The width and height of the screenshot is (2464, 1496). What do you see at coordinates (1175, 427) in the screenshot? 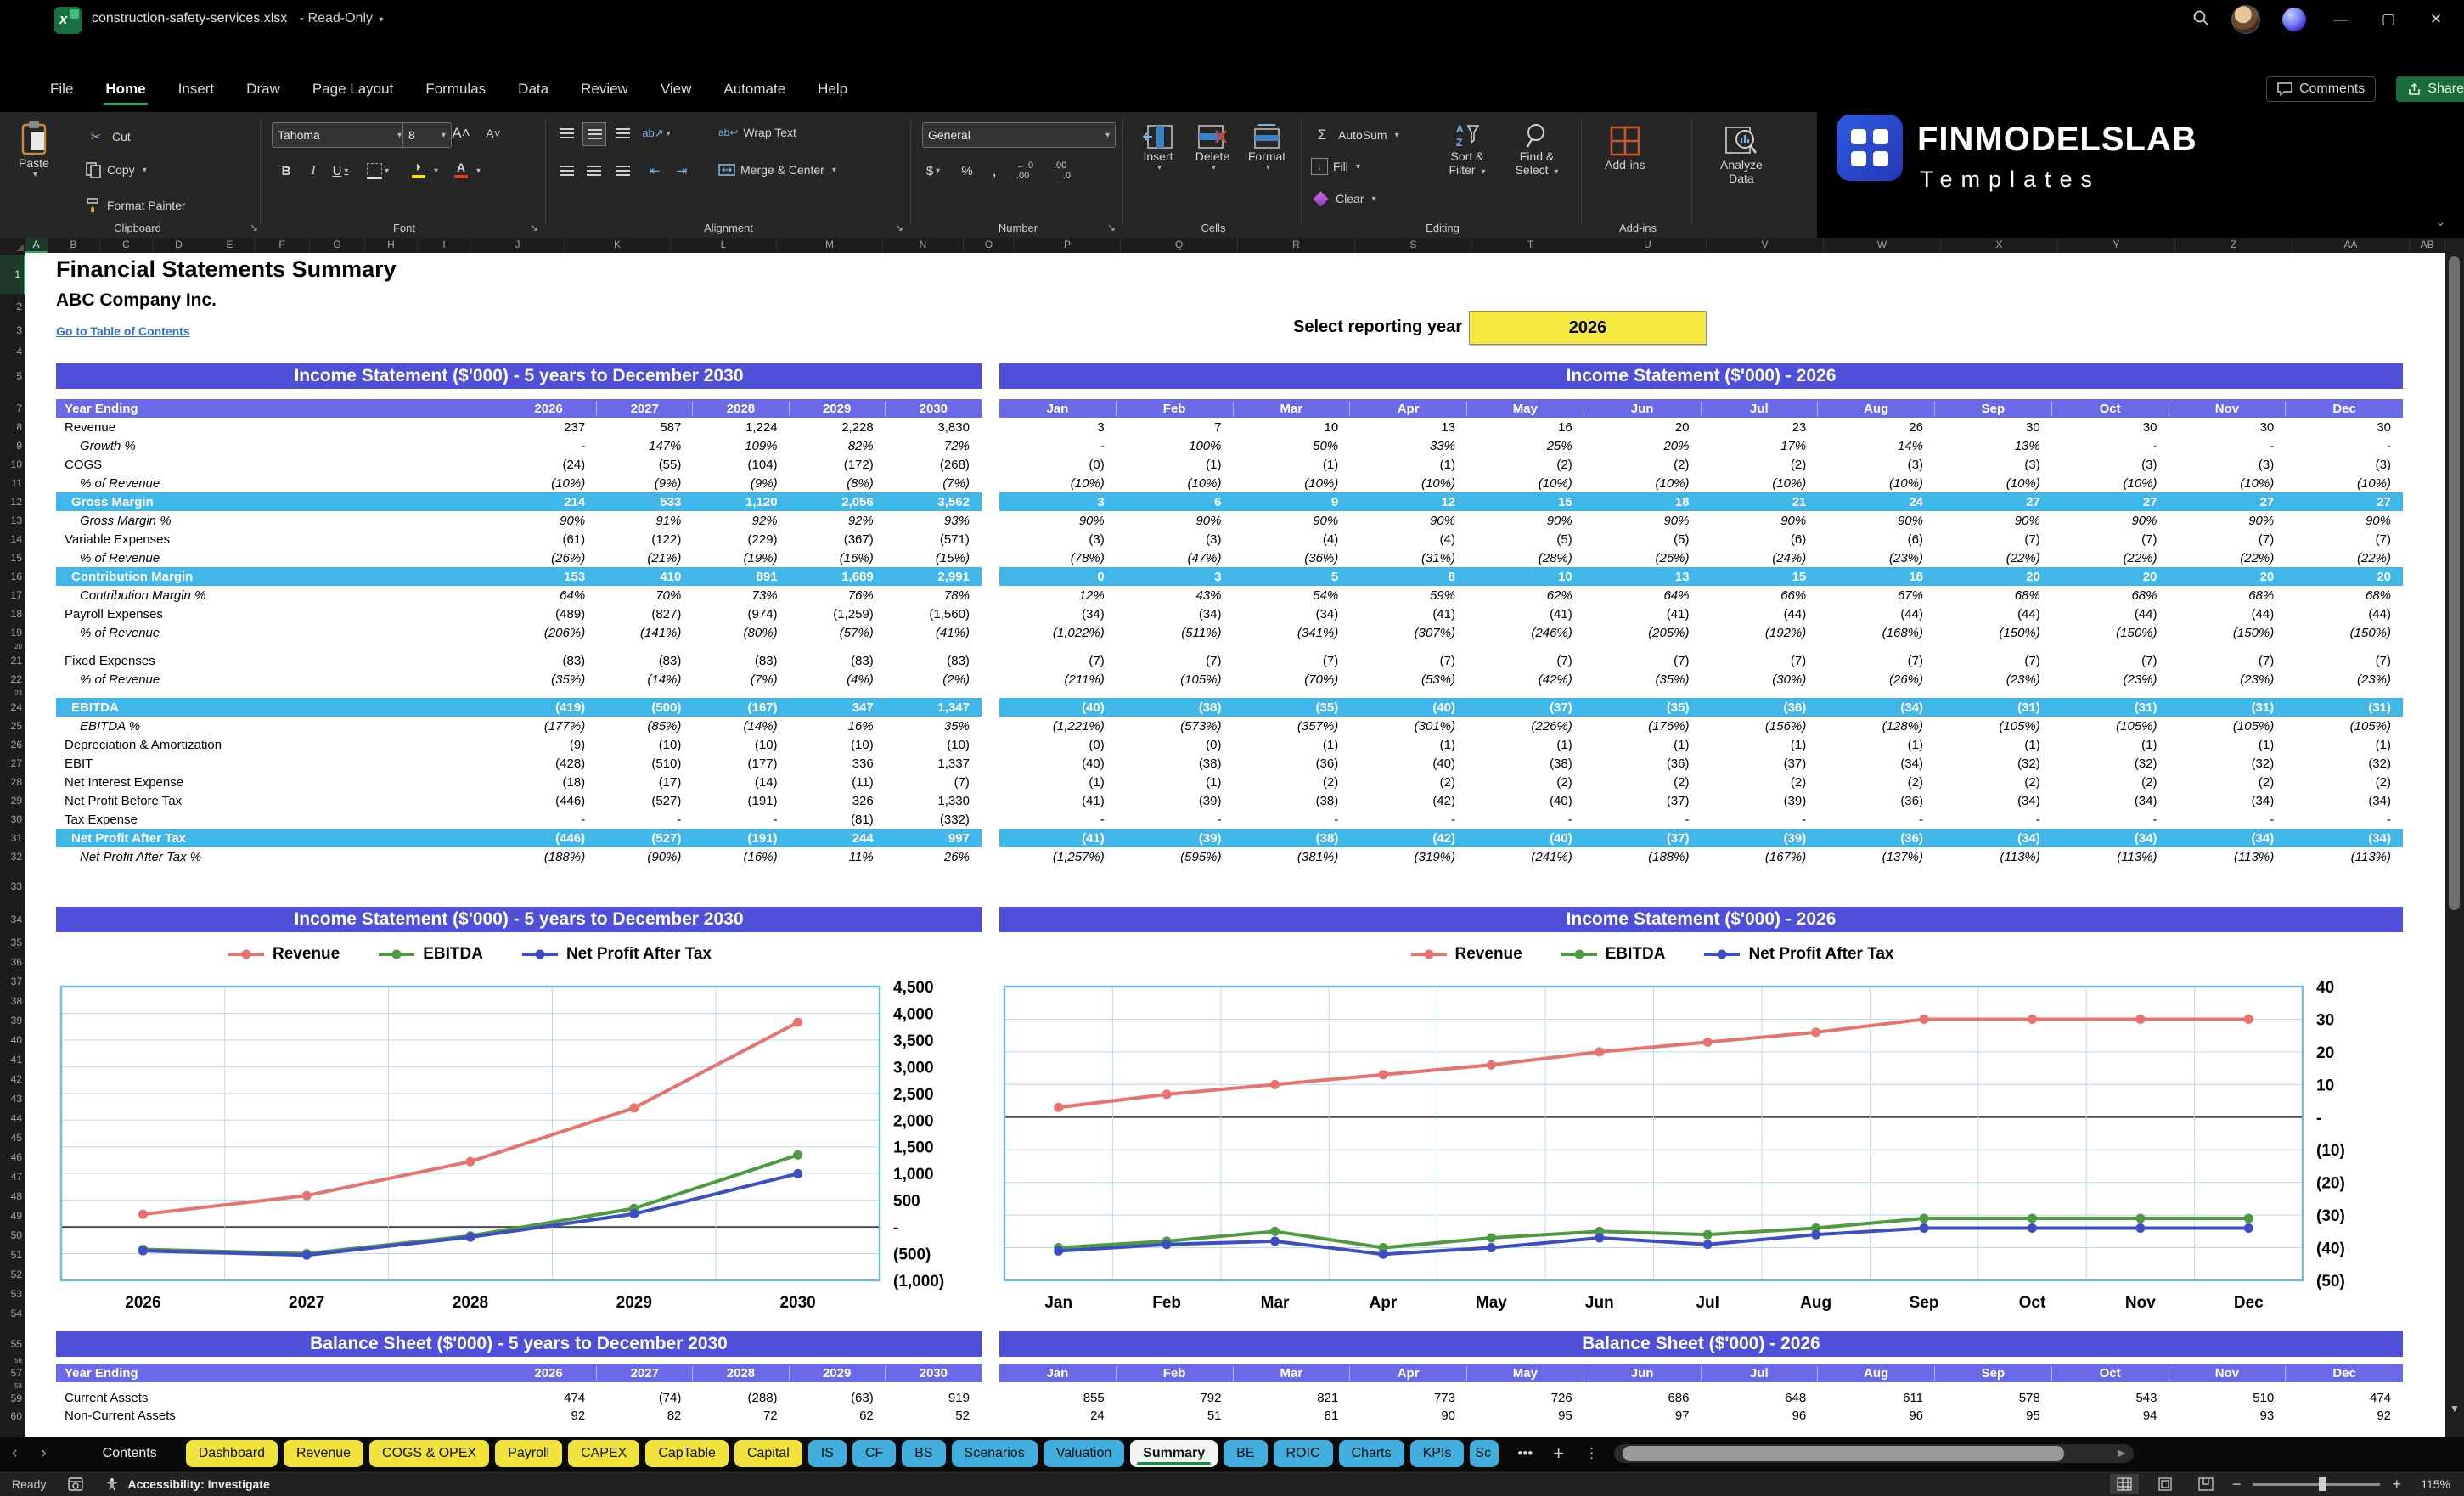
I see `cell-value: 7` at bounding box center [1175, 427].